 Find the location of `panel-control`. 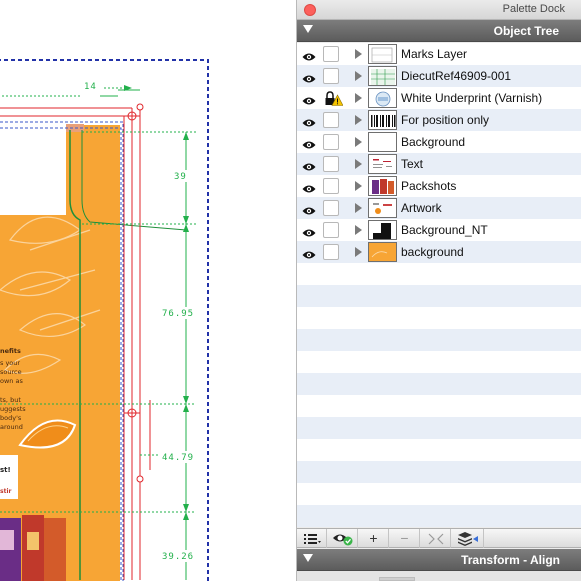

panel-control is located at coordinates (397, 579).